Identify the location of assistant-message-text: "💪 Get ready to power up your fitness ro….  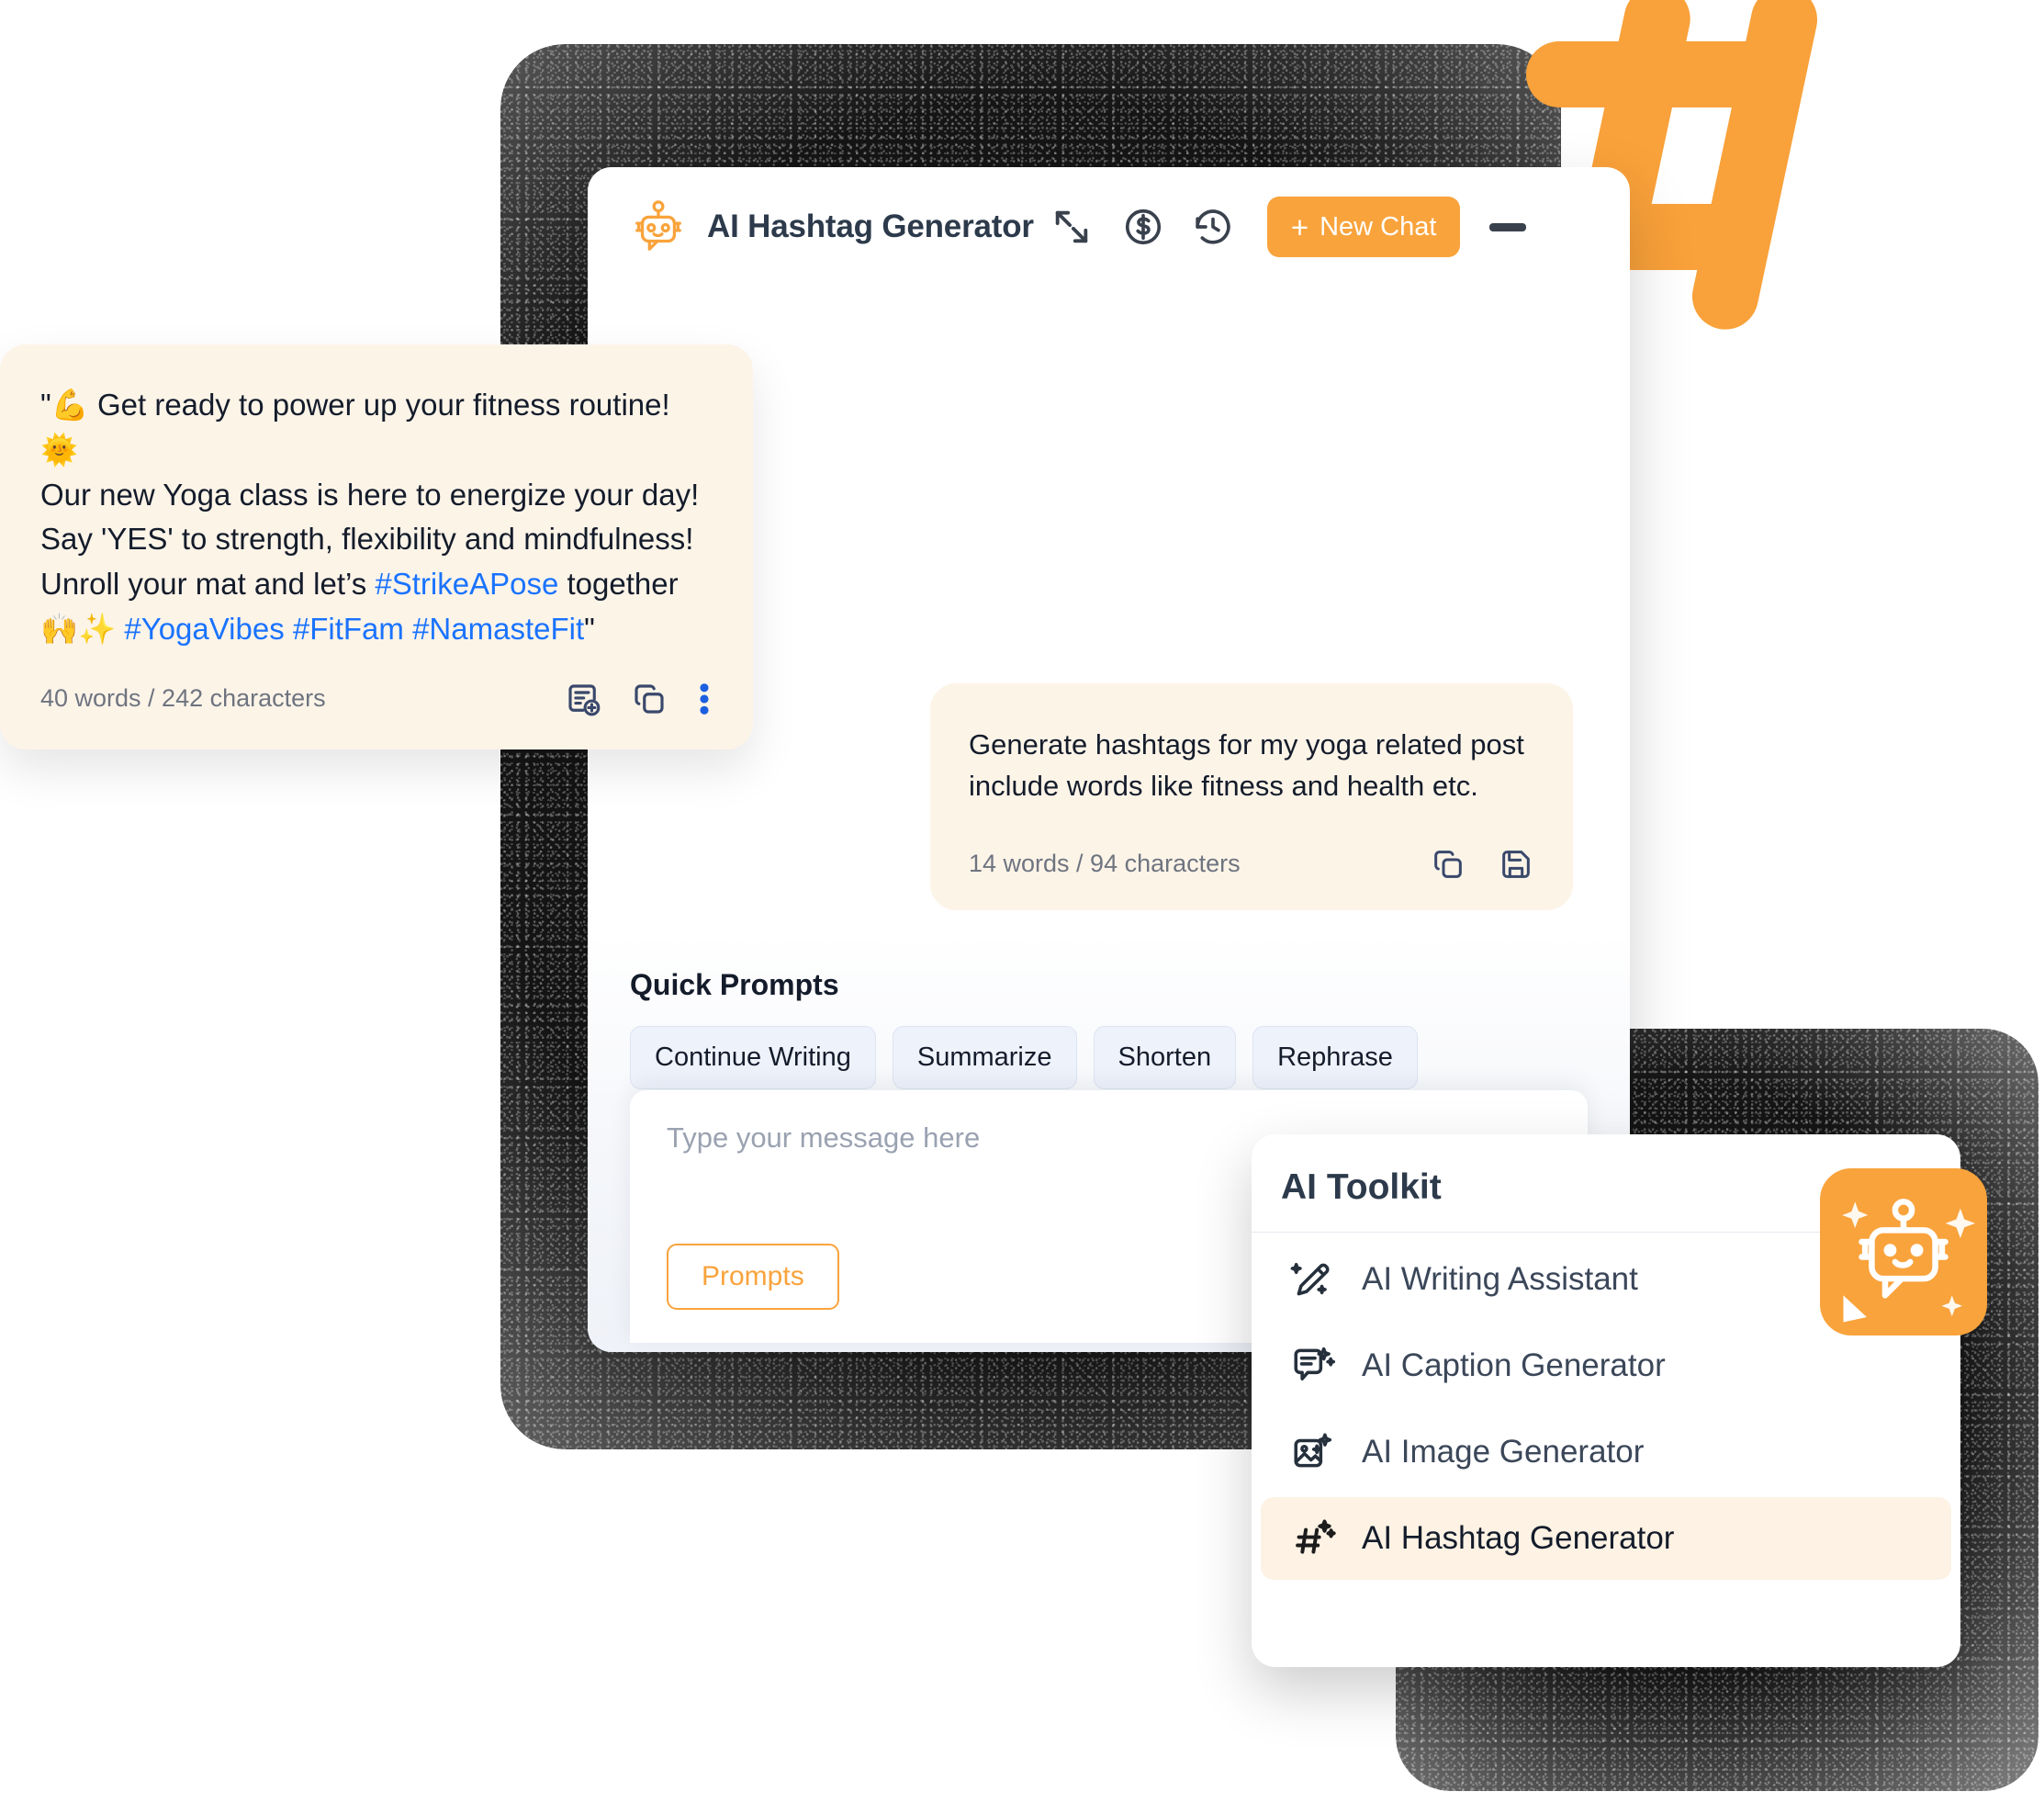
(376, 517).